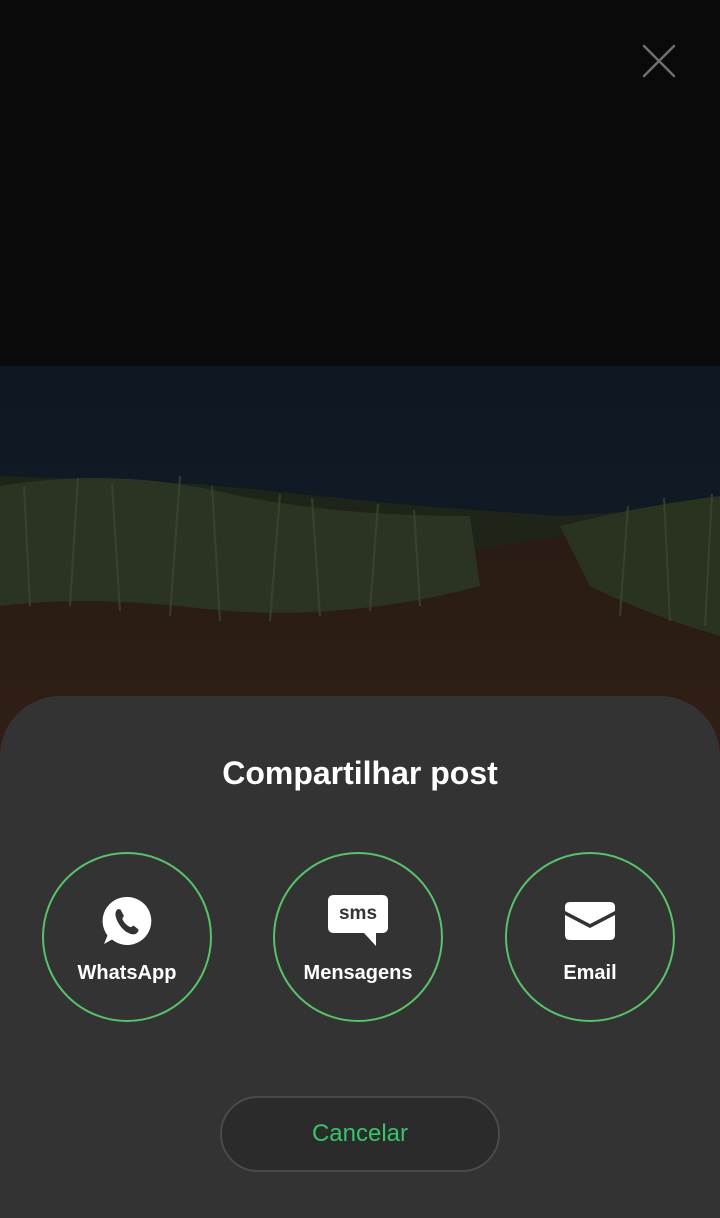 The width and height of the screenshot is (720, 1218). I want to click on email-icon, so click(590, 921).